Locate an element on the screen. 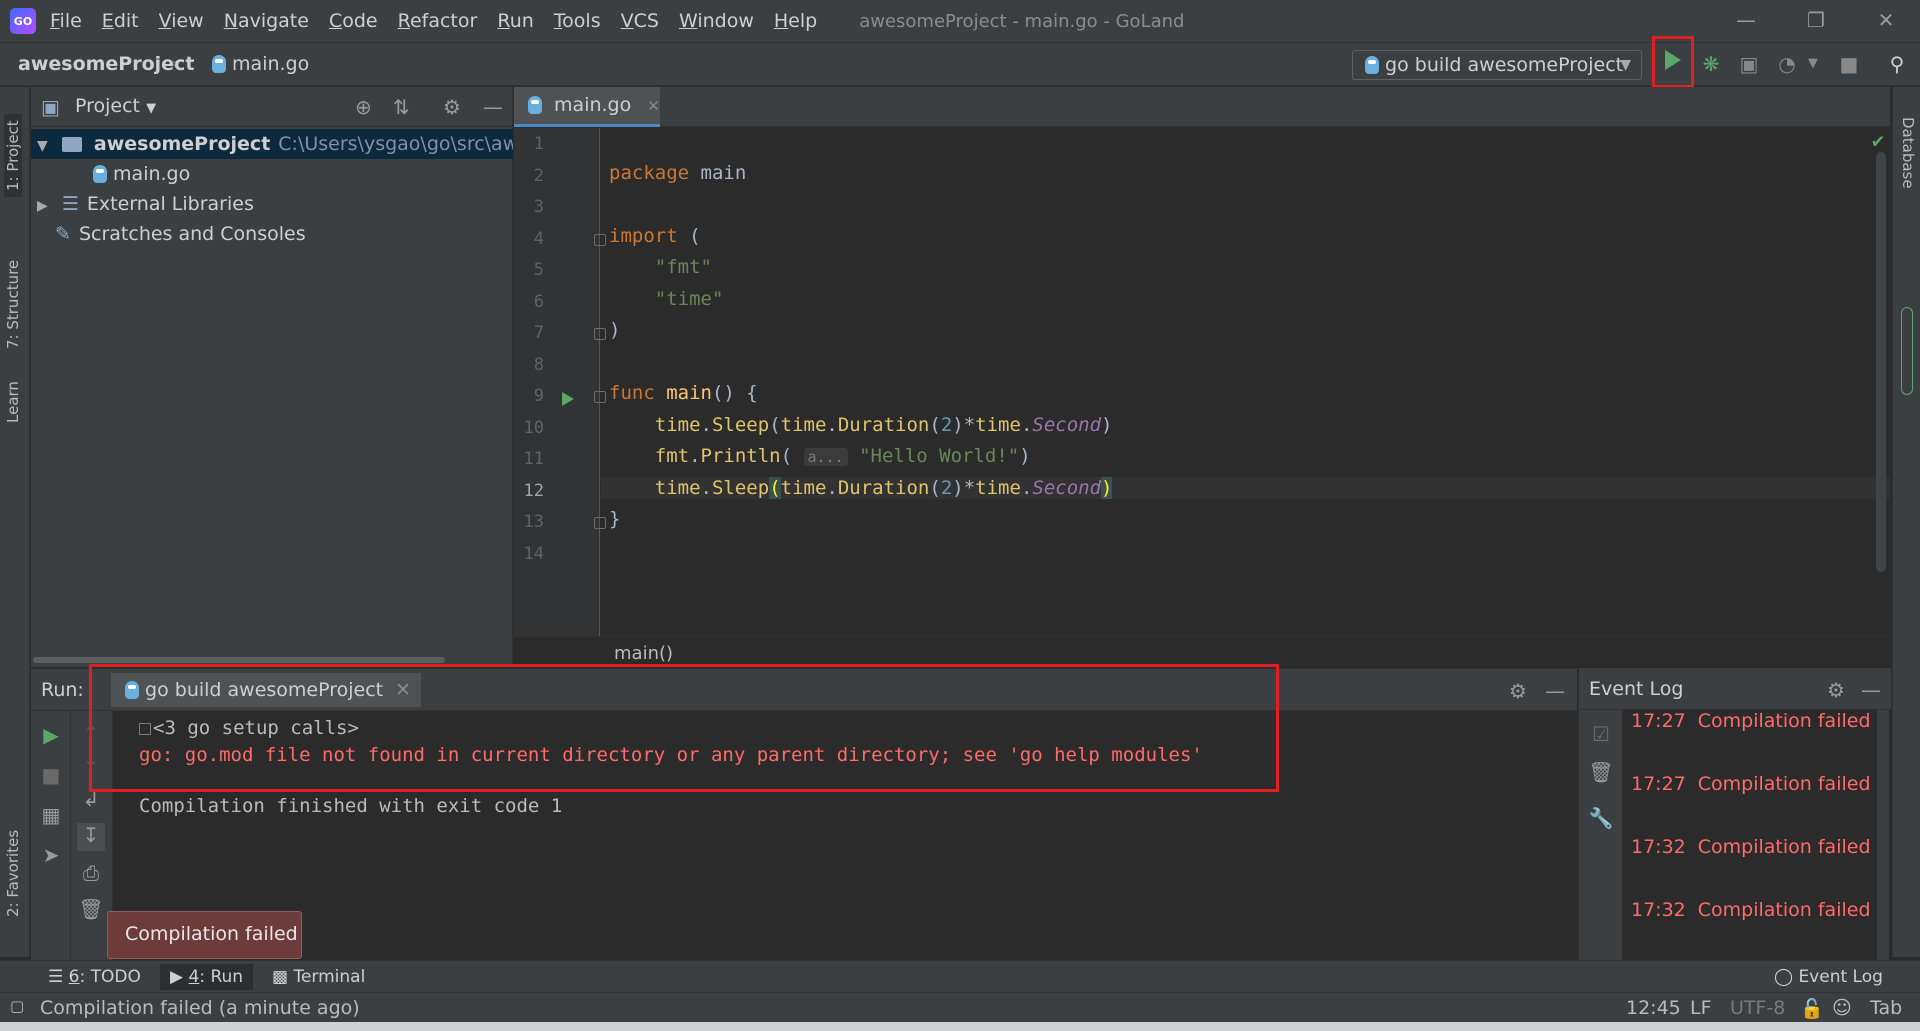  menu-help: Help is located at coordinates (795, 21).